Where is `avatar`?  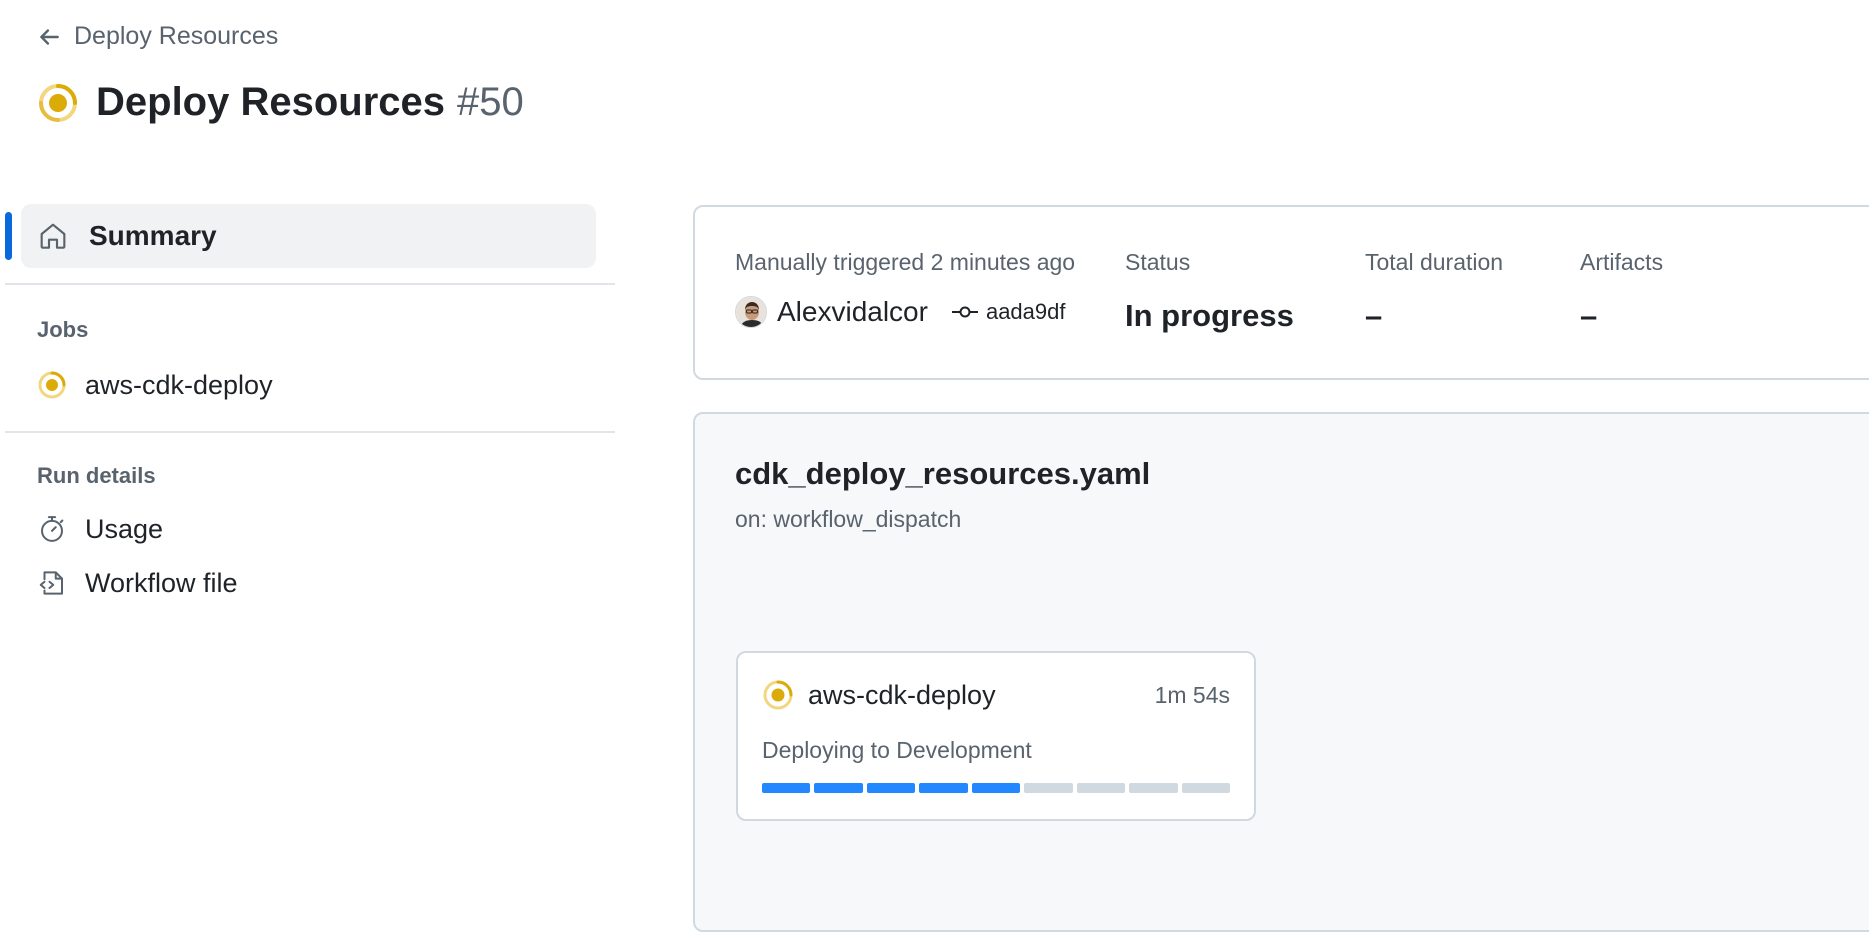 avatar is located at coordinates (751, 312).